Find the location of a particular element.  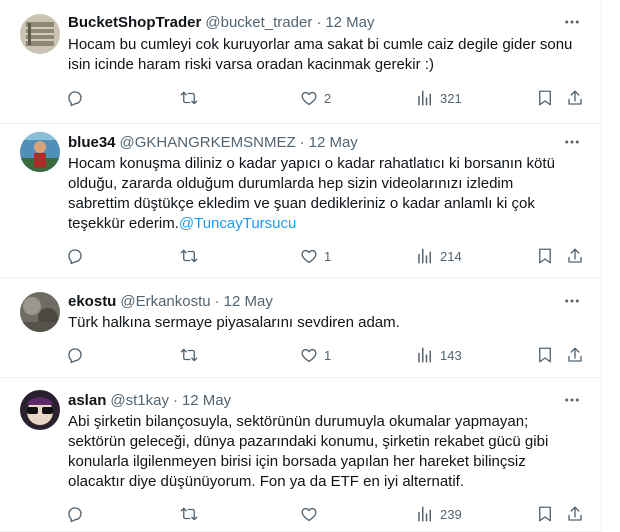

author-name: aslan is located at coordinates (87, 400).